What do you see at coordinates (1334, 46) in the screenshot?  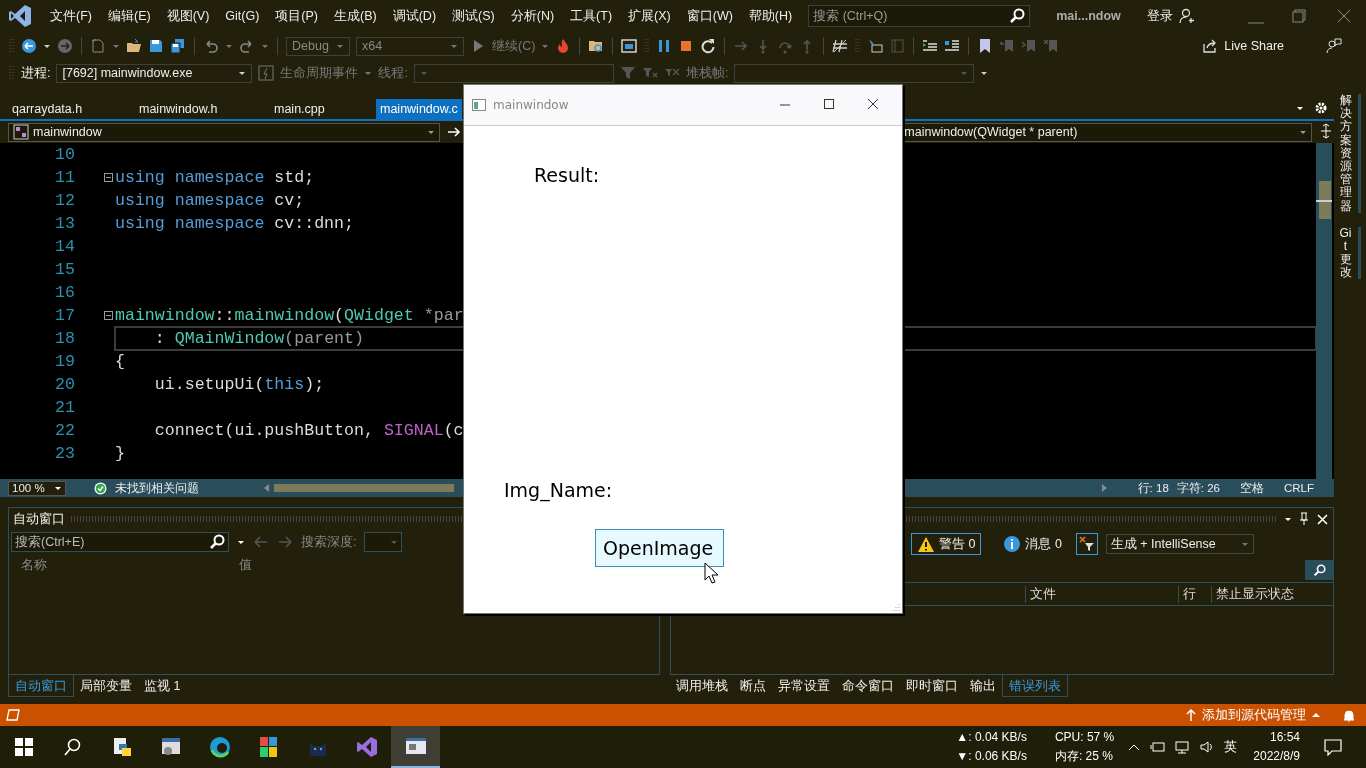 I see `feedback-icon` at bounding box center [1334, 46].